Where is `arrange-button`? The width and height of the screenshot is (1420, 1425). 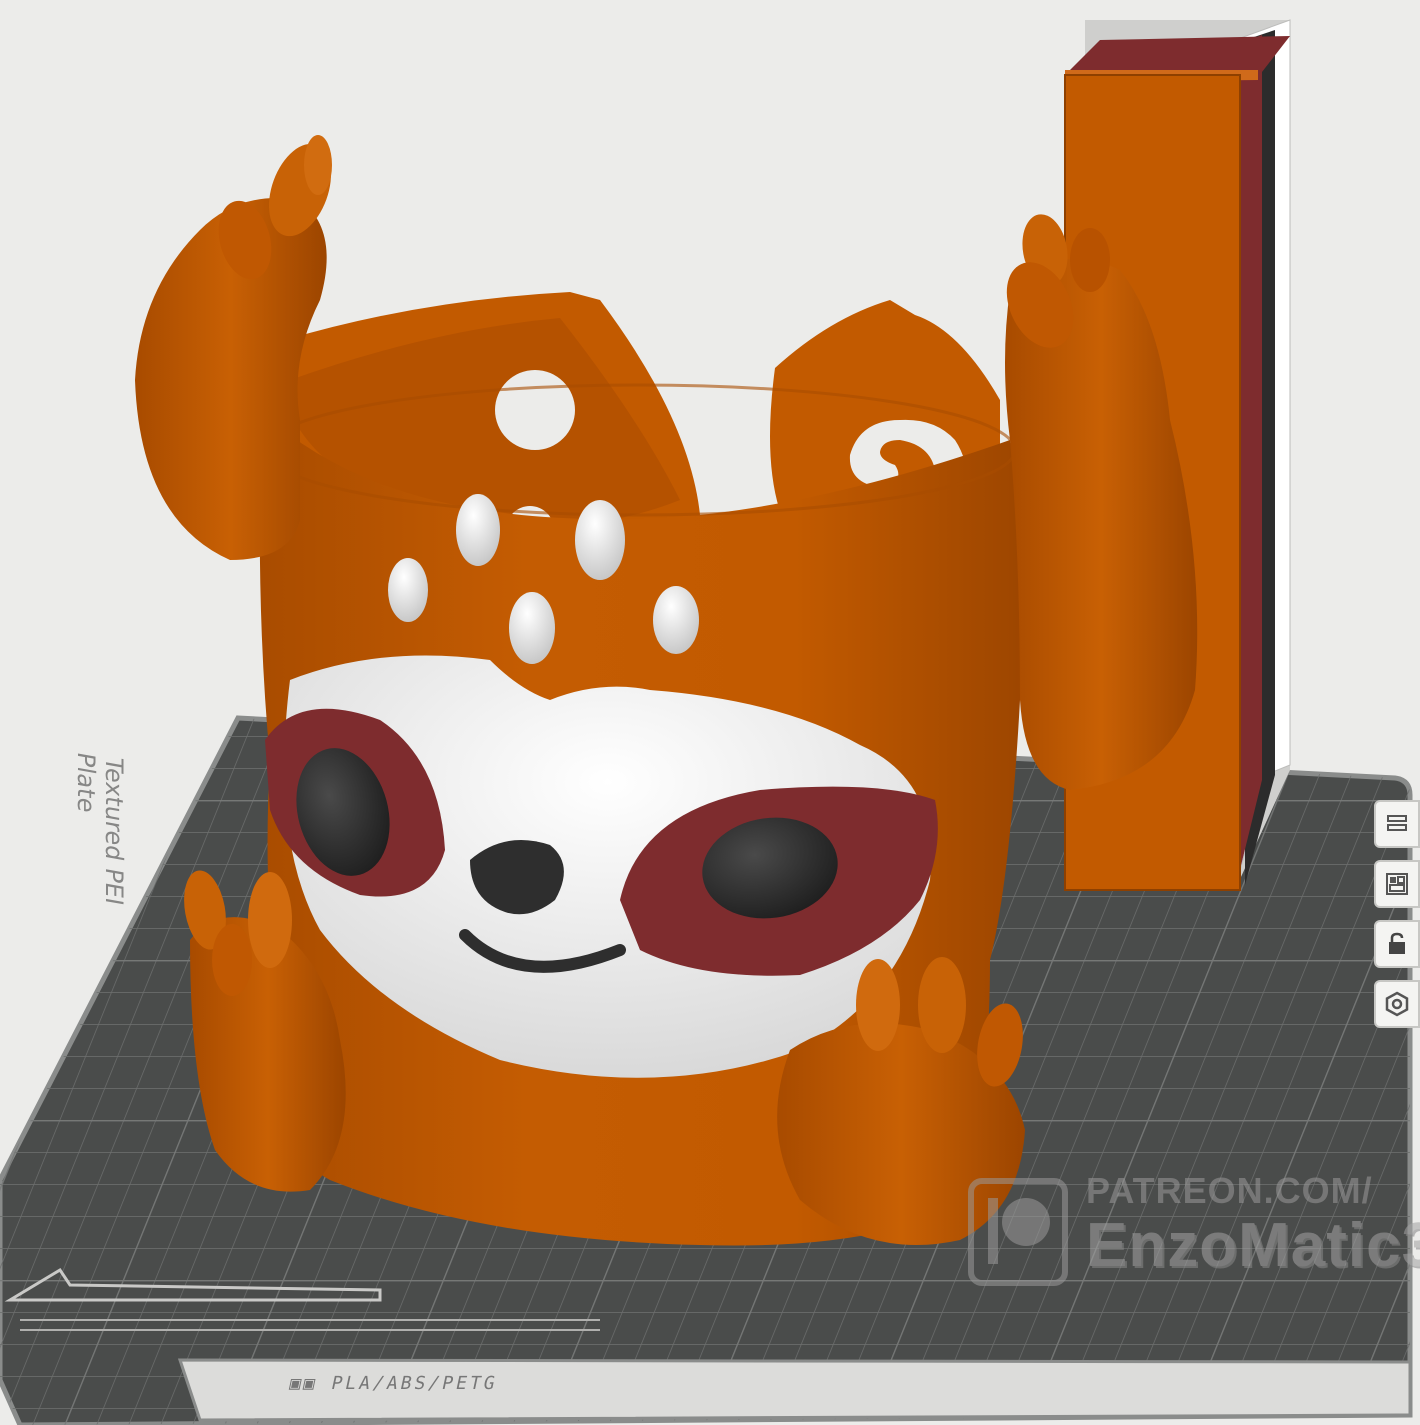 arrange-button is located at coordinates (1397, 884).